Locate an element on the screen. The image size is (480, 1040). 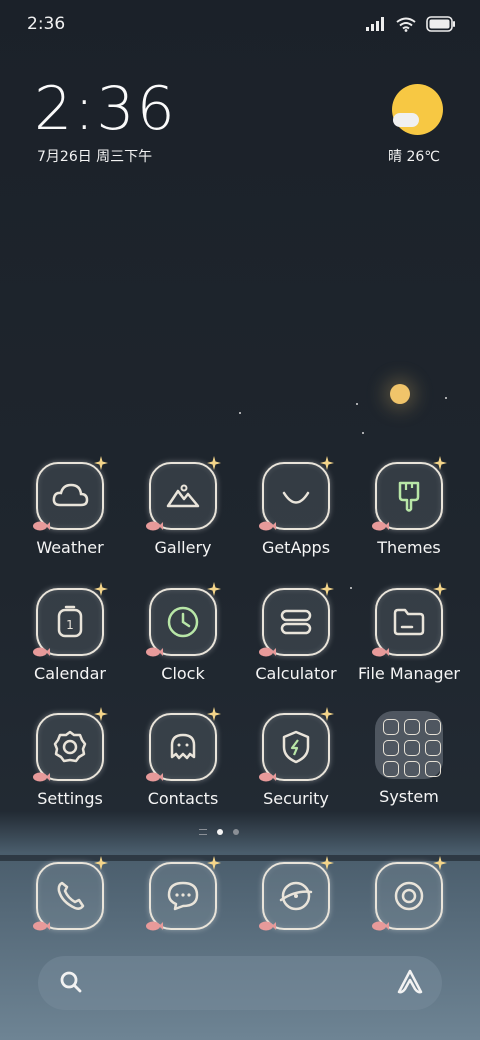
app-getapps-icon-frame is located at coordinates (296, 493).